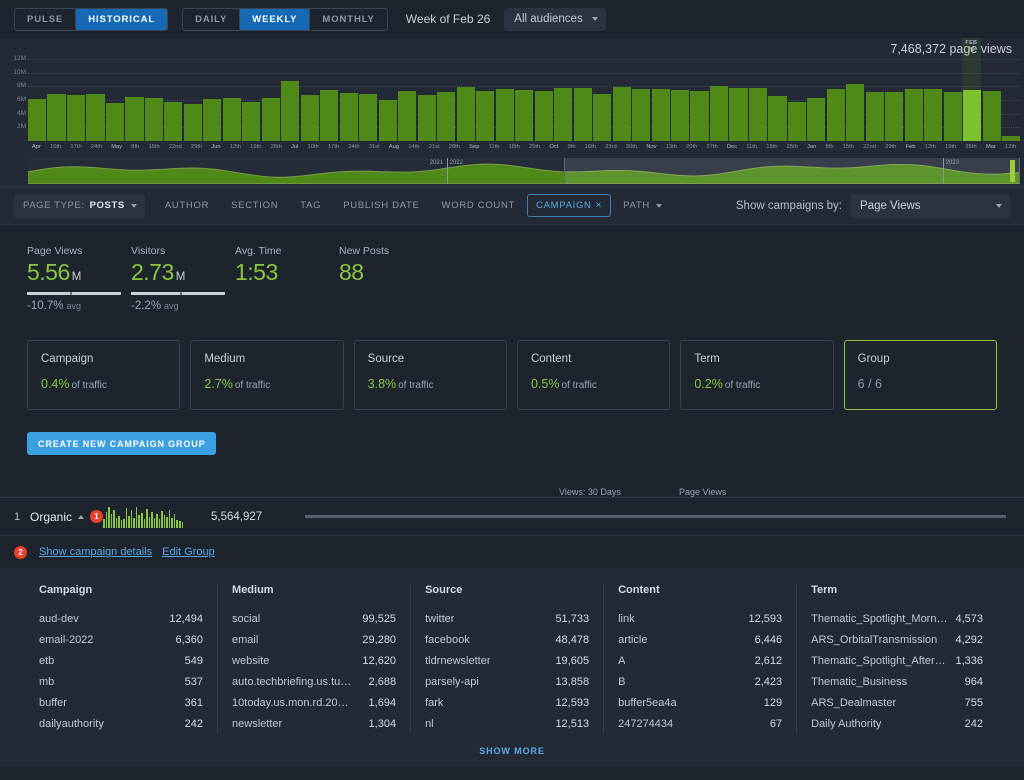 This screenshot has height=780, width=1024. I want to click on filter-chip-campaign: CAMPAIGN ×, so click(569, 205).